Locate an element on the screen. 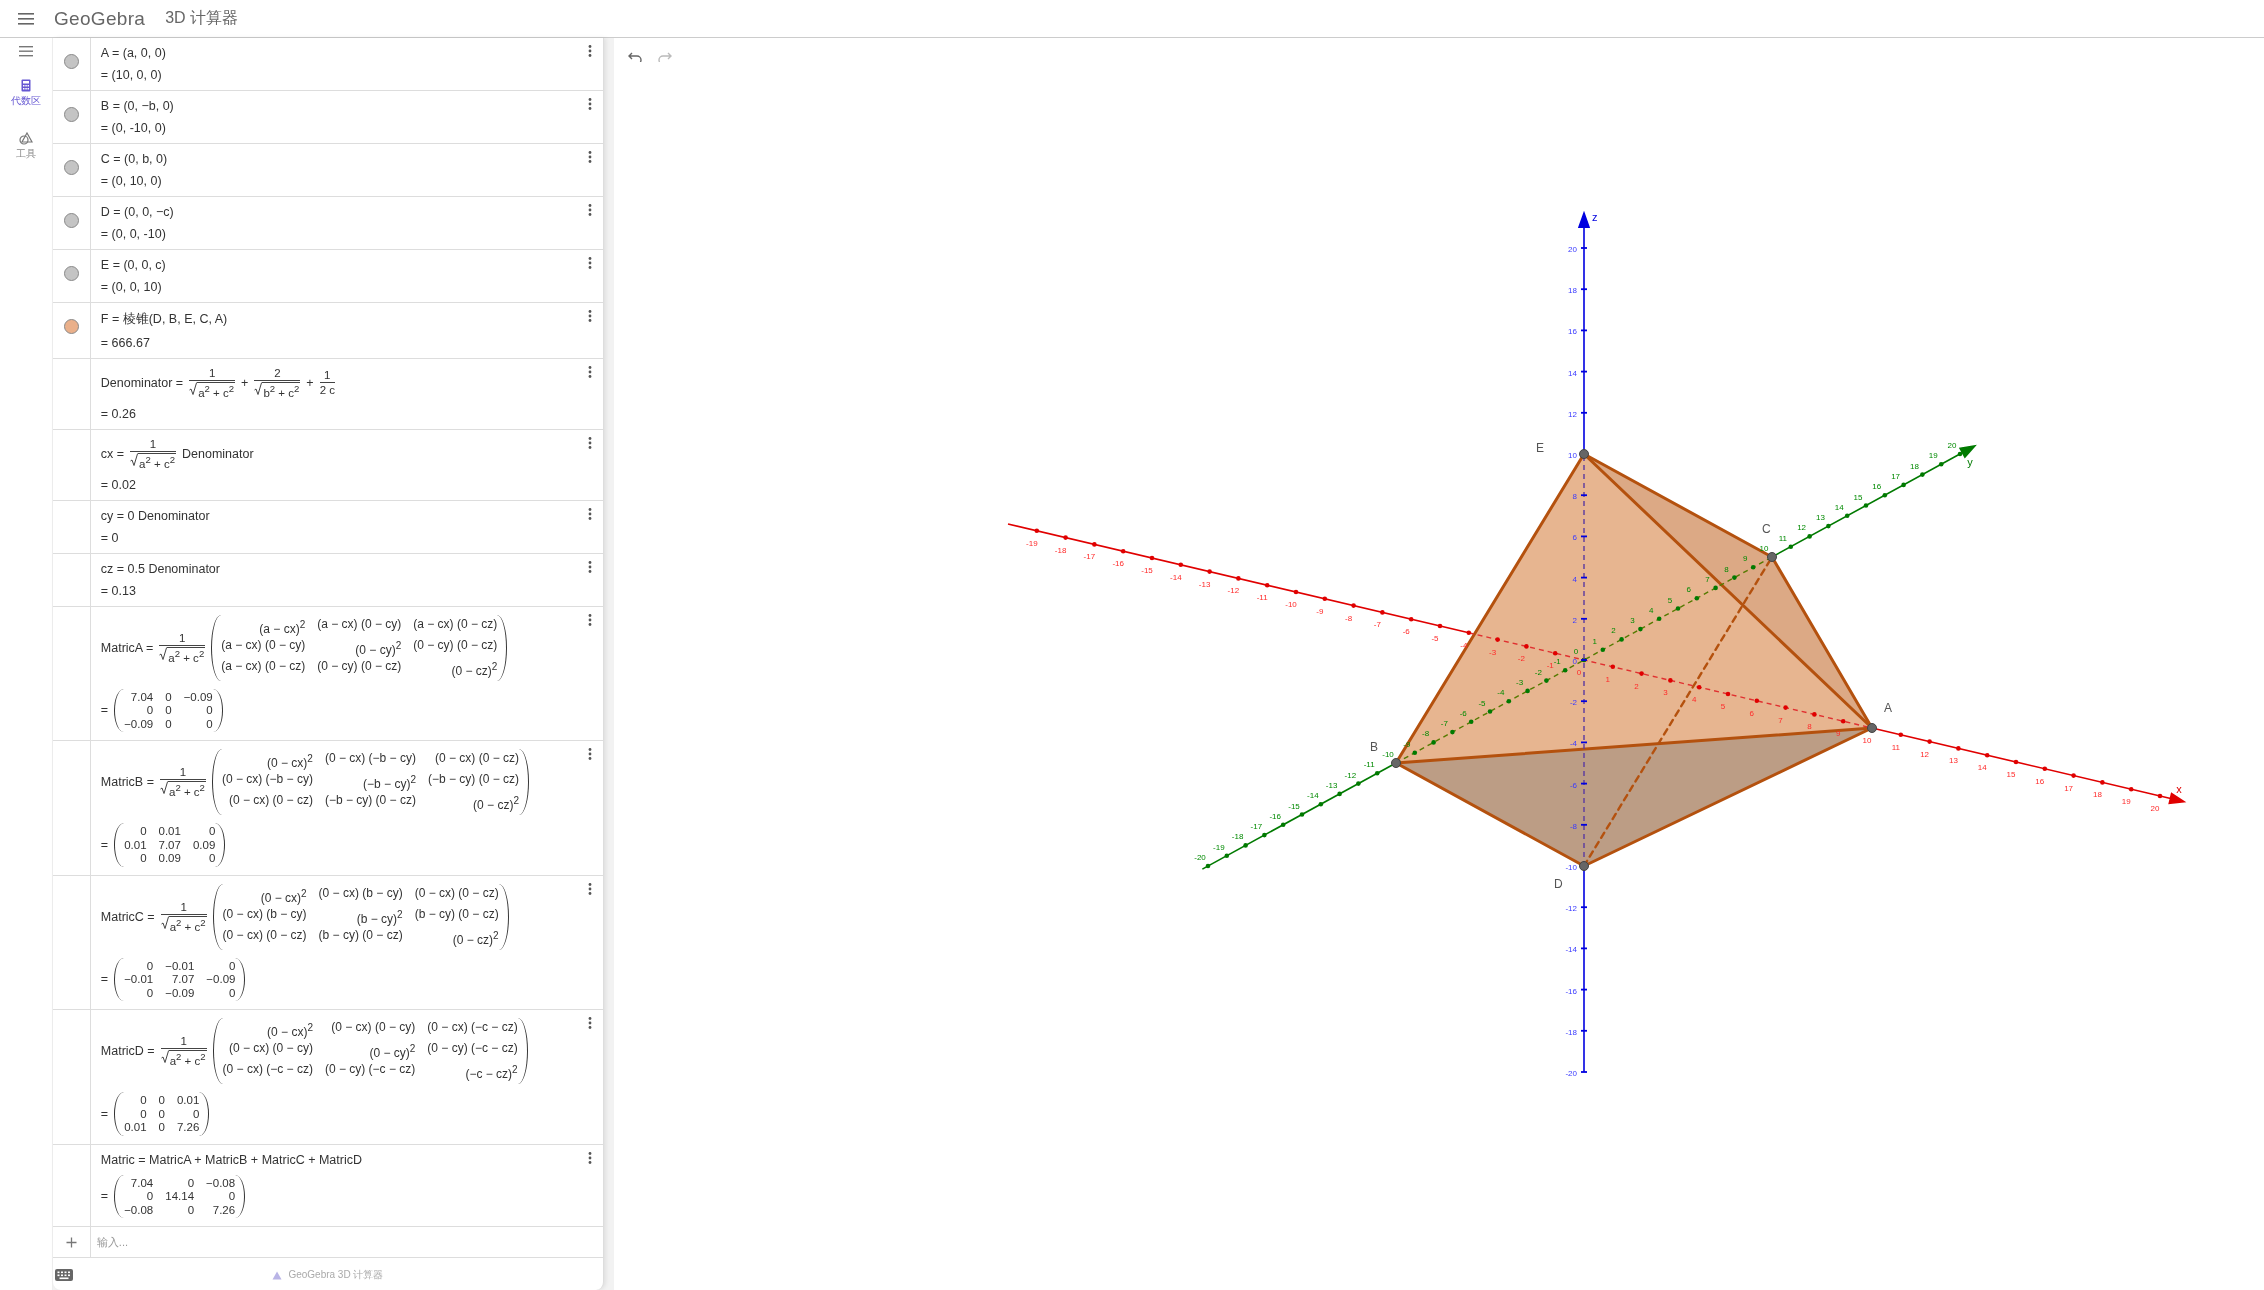 The width and height of the screenshot is (2264, 1290). axis-tick-label: -1 is located at coordinates (1550, 666).